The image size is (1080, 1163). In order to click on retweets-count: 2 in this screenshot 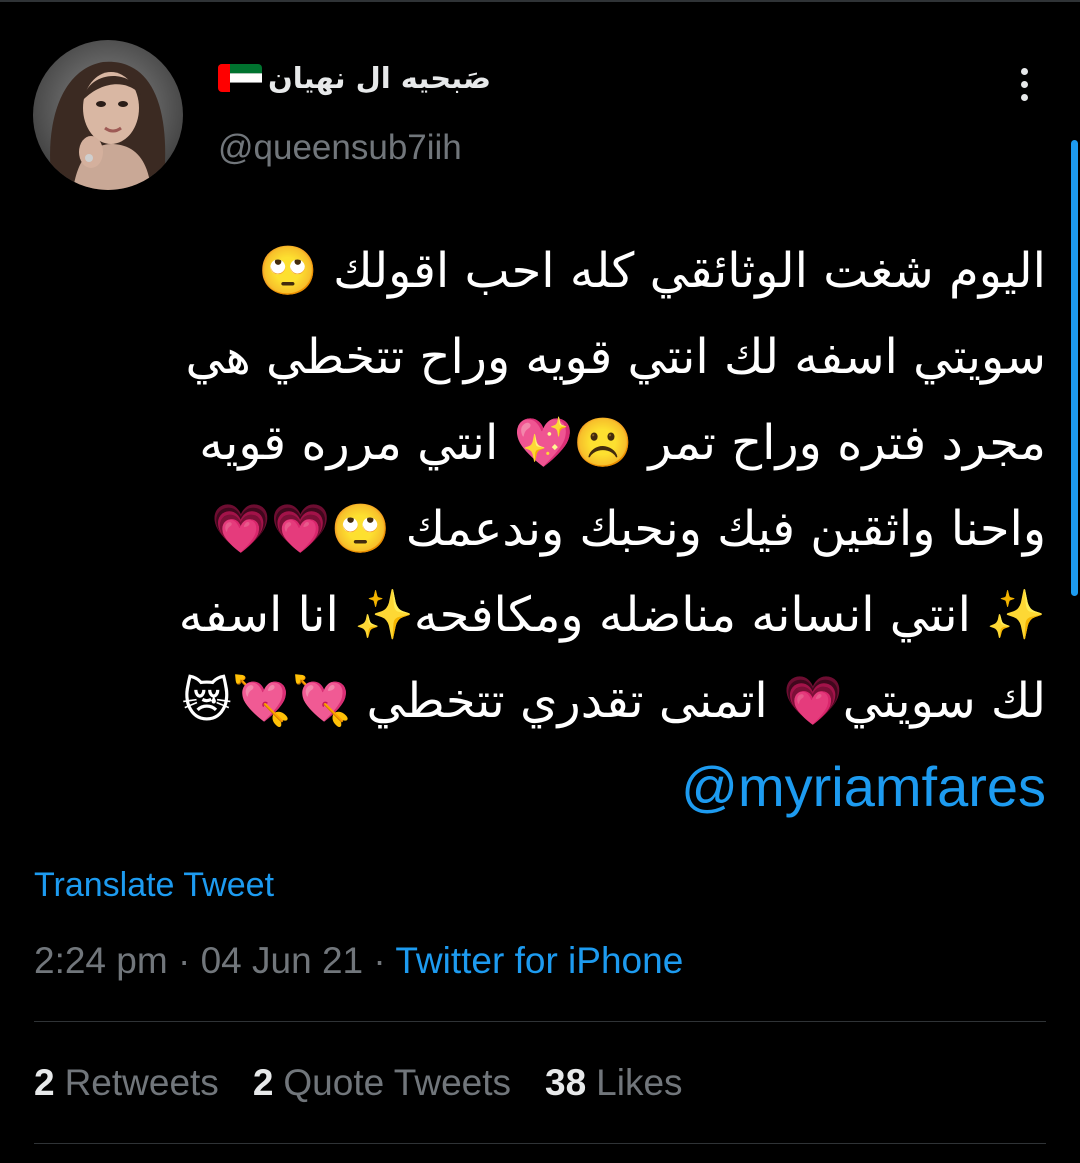, I will do `click(44, 1082)`.